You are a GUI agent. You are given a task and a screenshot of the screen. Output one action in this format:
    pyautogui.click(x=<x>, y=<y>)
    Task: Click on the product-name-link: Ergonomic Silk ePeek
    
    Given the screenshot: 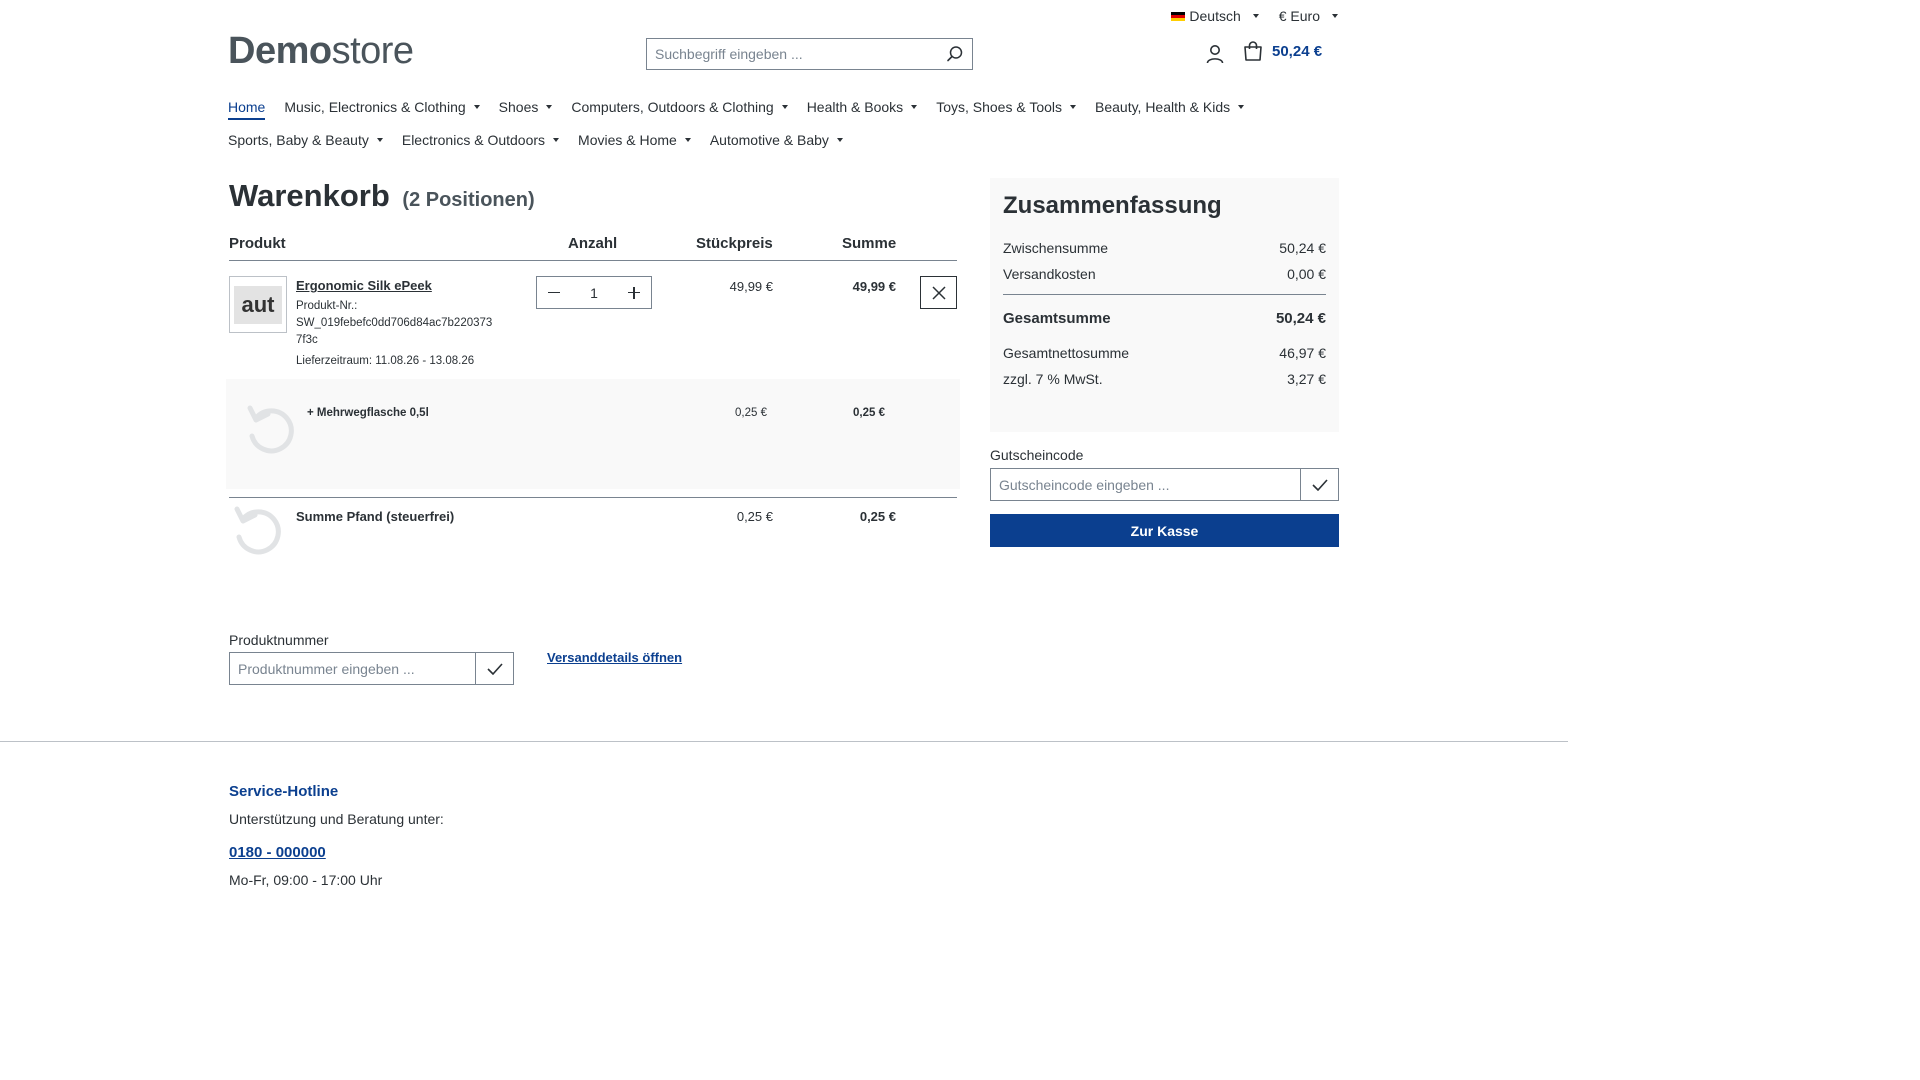 What is the action you would take?
    pyautogui.click(x=364, y=285)
    